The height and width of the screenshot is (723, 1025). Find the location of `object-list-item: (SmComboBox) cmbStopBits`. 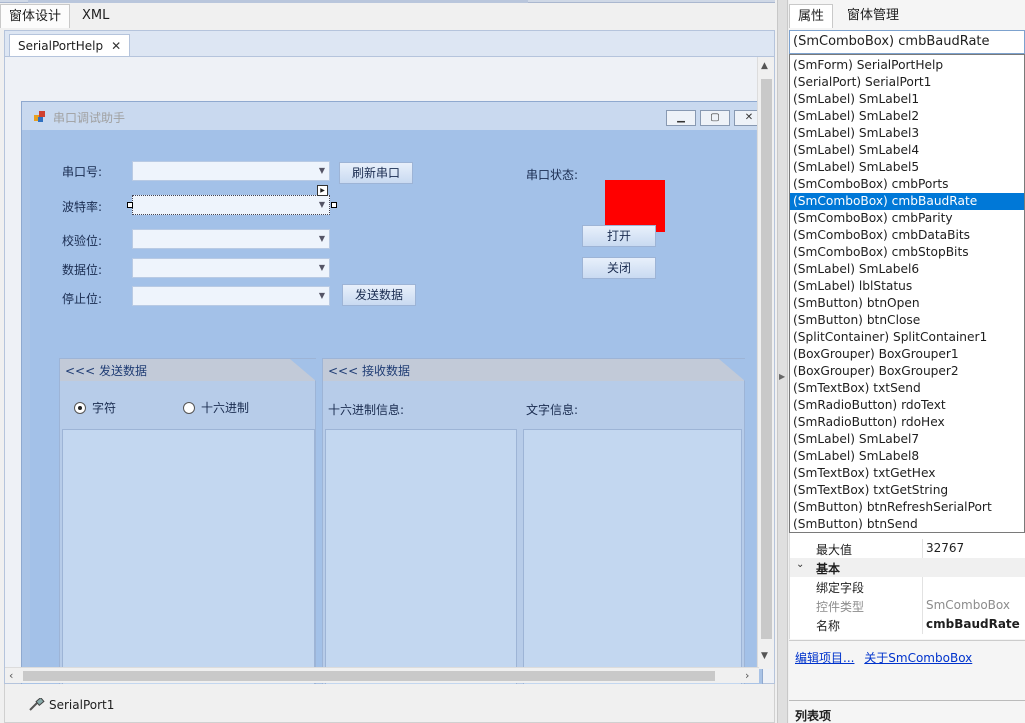

object-list-item: (SmComboBox) cmbStopBits is located at coordinates (907, 252).